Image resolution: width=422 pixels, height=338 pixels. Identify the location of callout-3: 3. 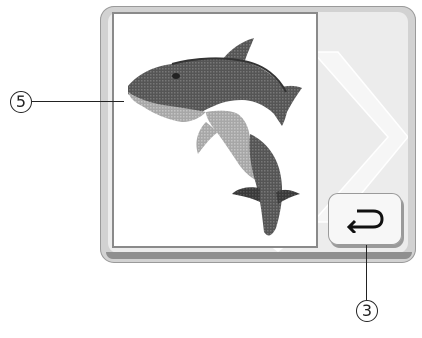
(367, 311).